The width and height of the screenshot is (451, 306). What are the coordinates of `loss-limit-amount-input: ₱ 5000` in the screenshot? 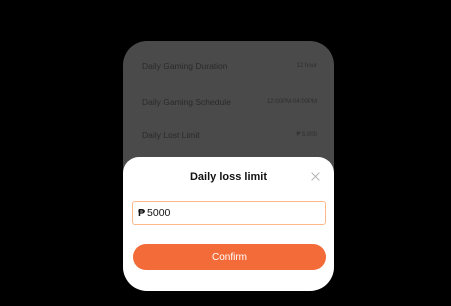 It's located at (229, 213).